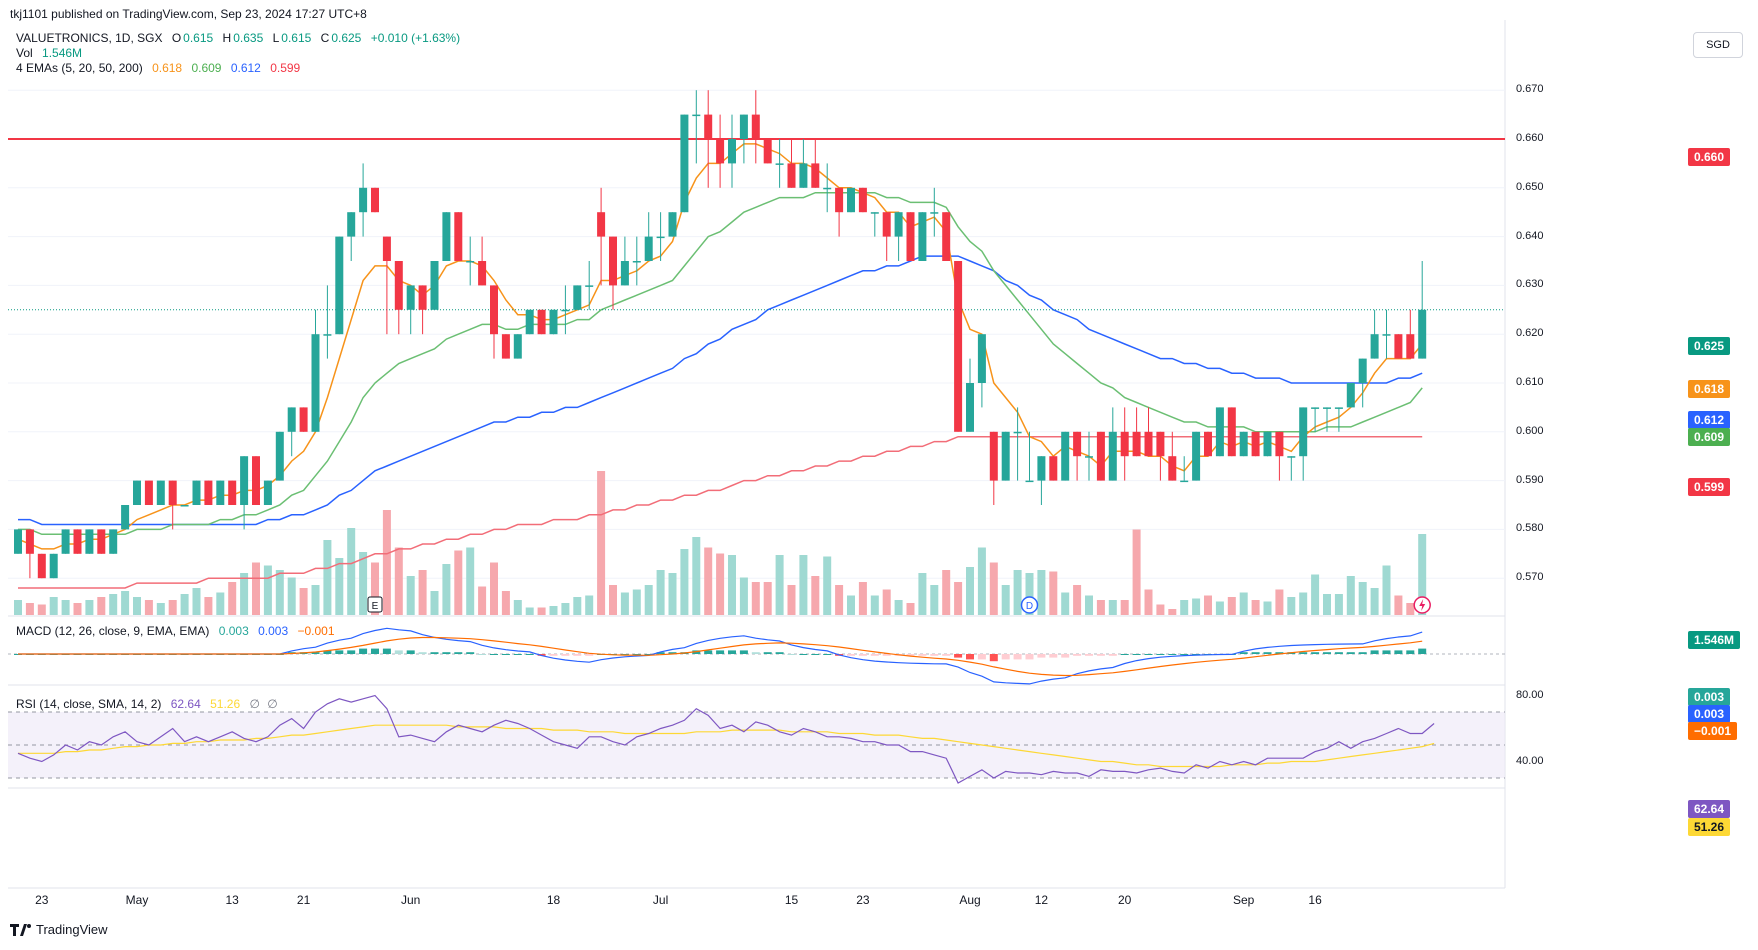 This screenshot has width=1758, height=950. I want to click on price-axis-label: 0.670, so click(1530, 89).